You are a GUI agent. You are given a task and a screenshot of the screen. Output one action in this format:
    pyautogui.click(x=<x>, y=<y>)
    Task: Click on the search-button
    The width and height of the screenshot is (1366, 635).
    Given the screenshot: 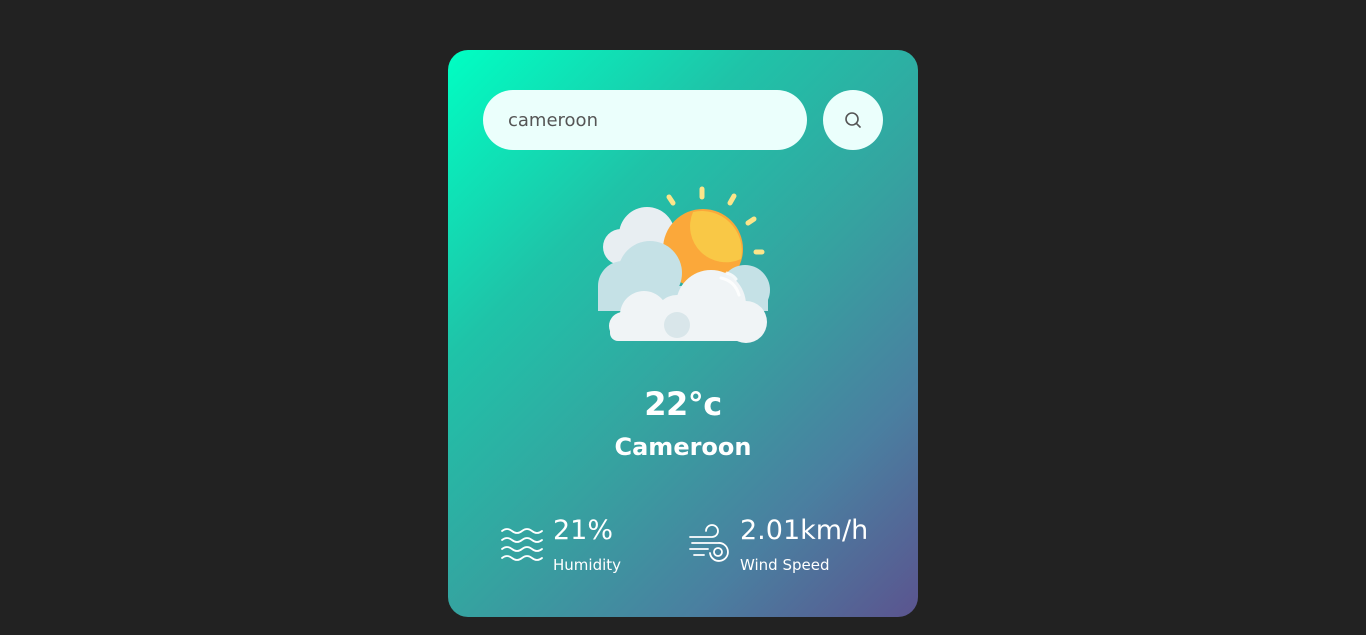 What is the action you would take?
    pyautogui.click(x=853, y=120)
    